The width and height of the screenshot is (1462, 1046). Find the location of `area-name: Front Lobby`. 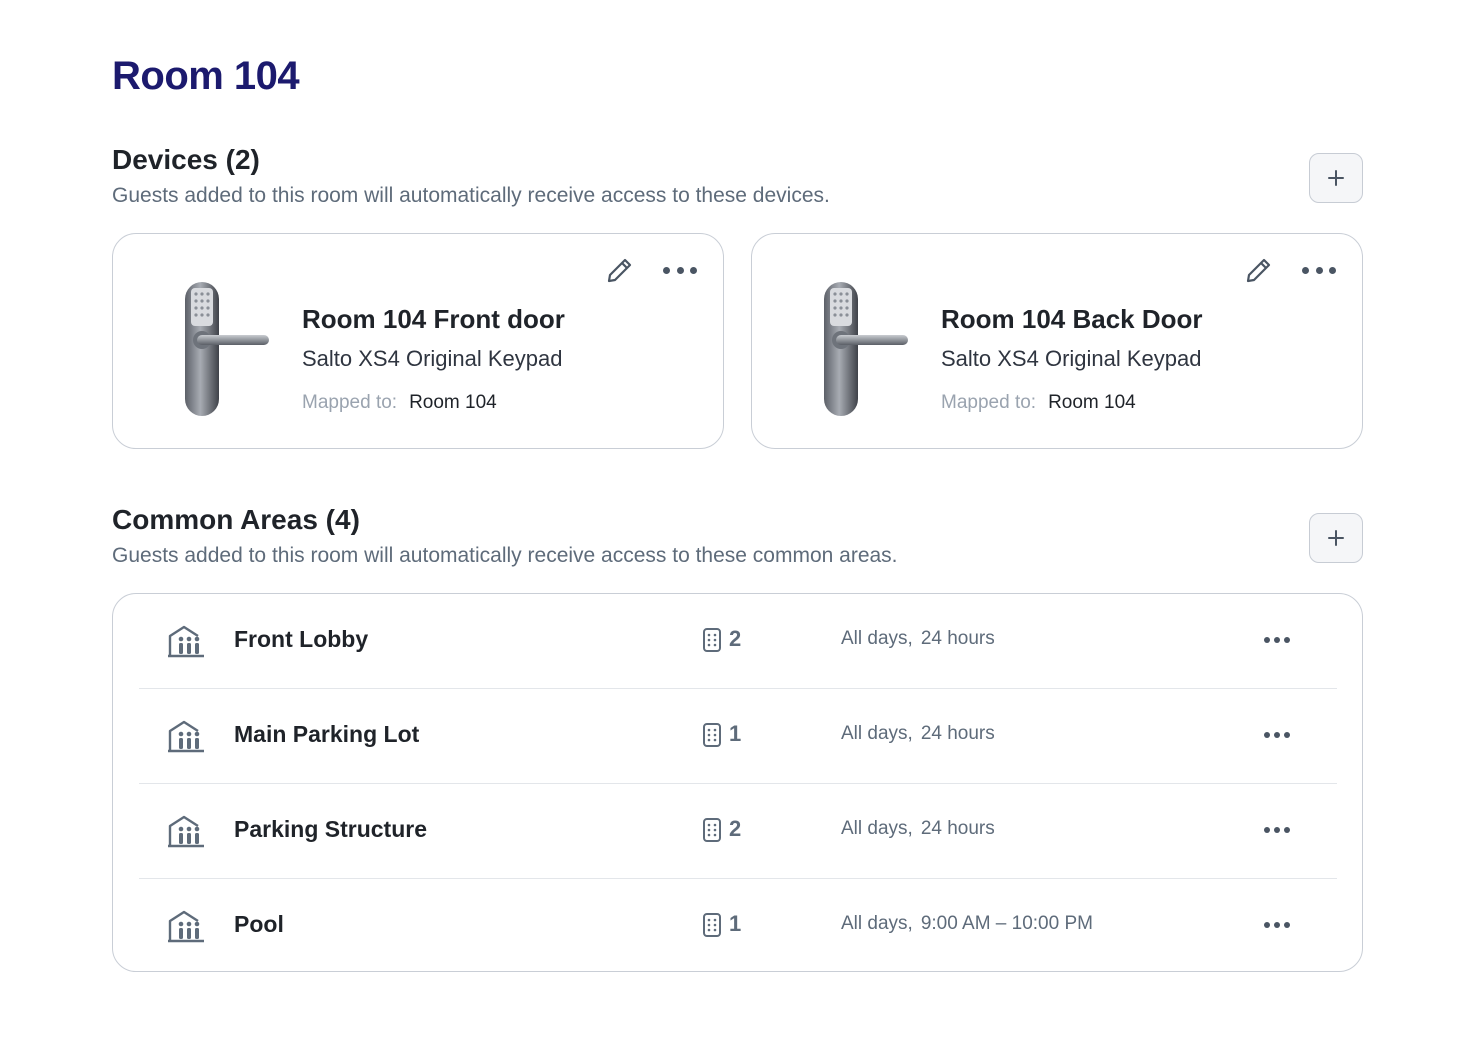

area-name: Front Lobby is located at coordinates (301, 639).